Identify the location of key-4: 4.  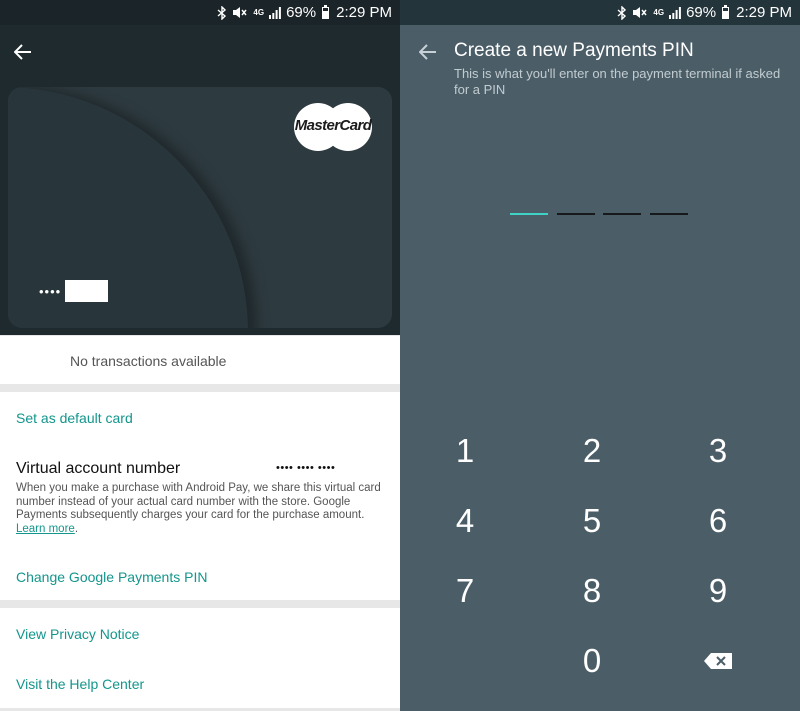
(465, 521).